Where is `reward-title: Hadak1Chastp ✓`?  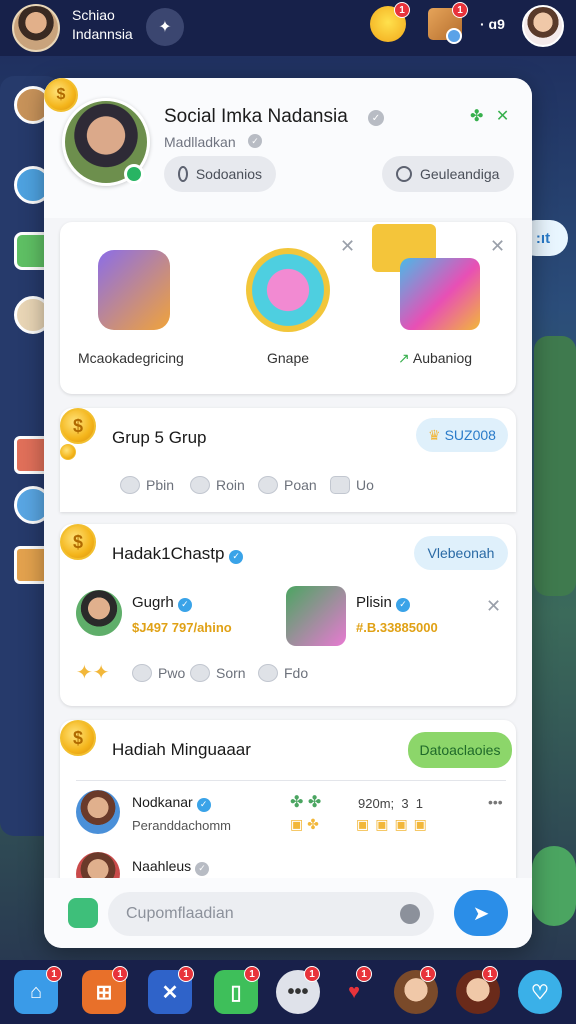 reward-title: Hadak1Chastp ✓ is located at coordinates (178, 554).